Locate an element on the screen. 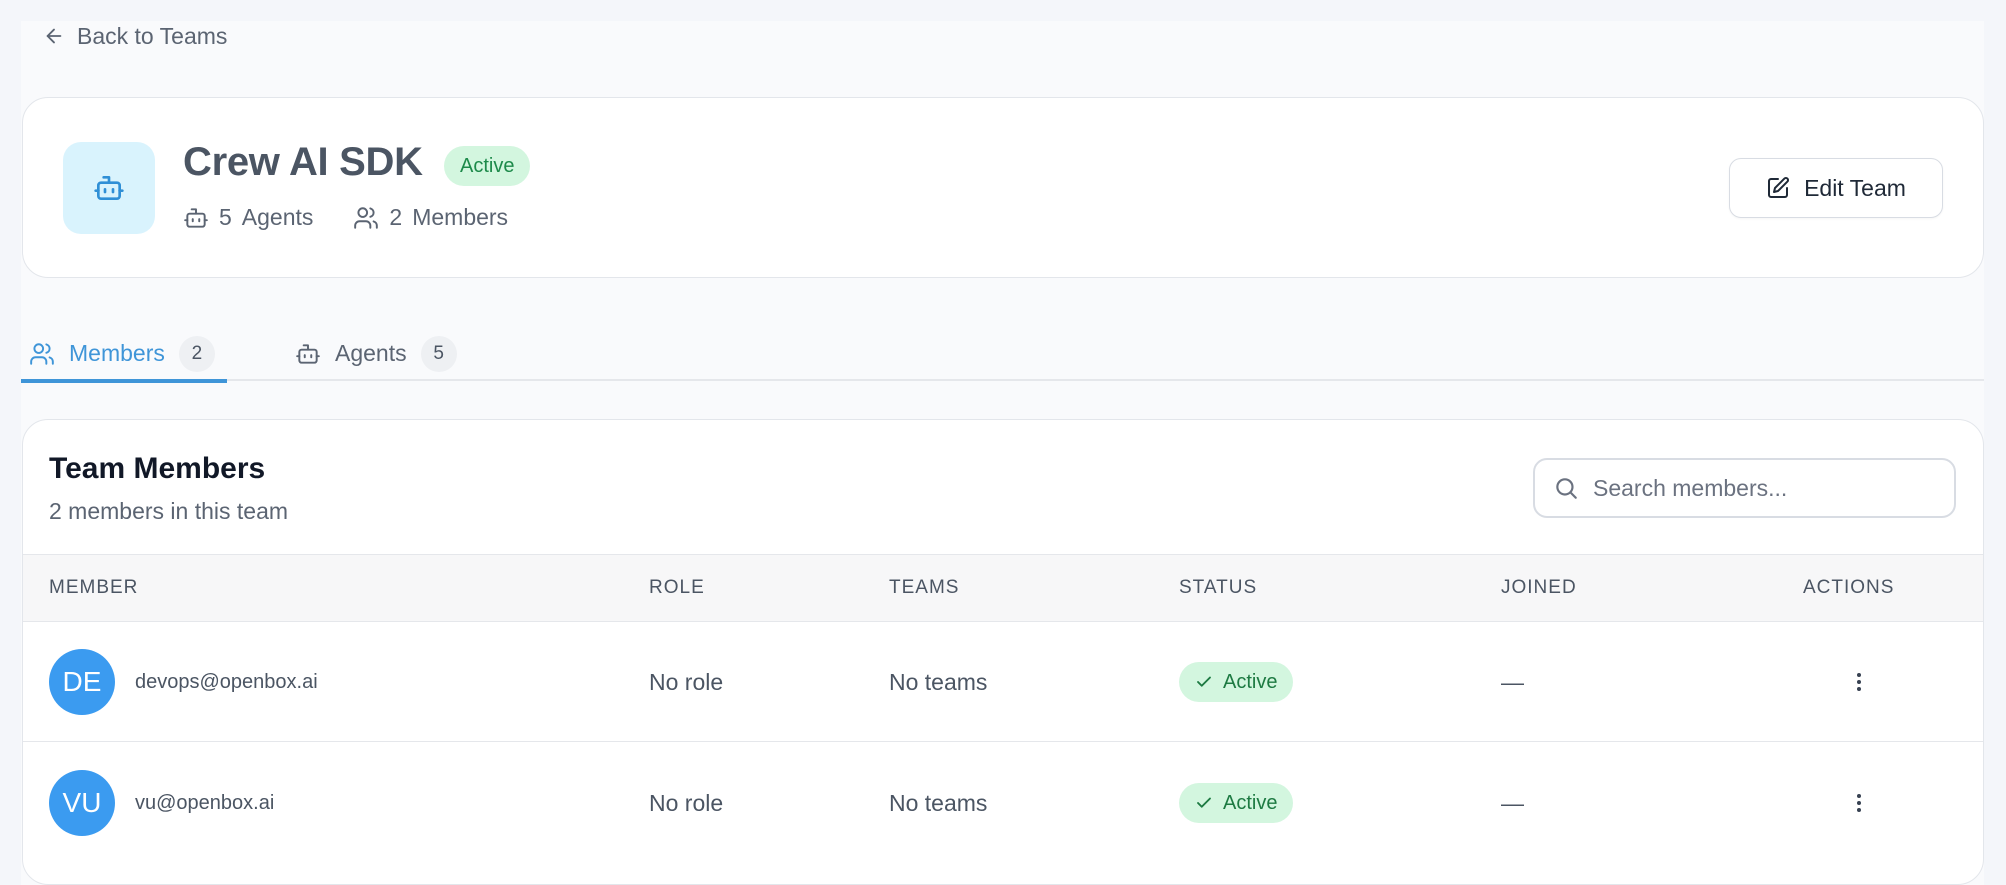  tab-members: Members 2 is located at coordinates (124, 354).